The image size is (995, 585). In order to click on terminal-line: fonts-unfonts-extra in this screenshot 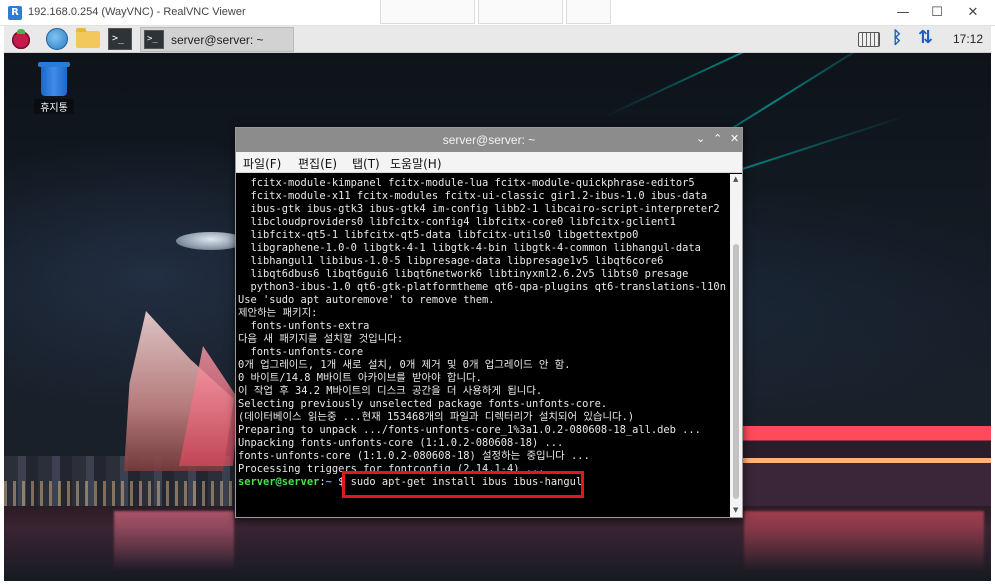, I will do `click(304, 326)`.